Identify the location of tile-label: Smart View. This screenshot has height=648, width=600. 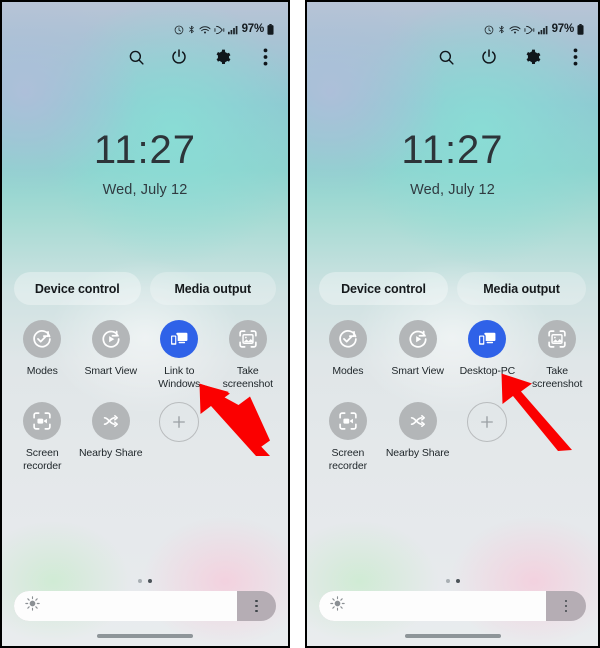
(417, 371).